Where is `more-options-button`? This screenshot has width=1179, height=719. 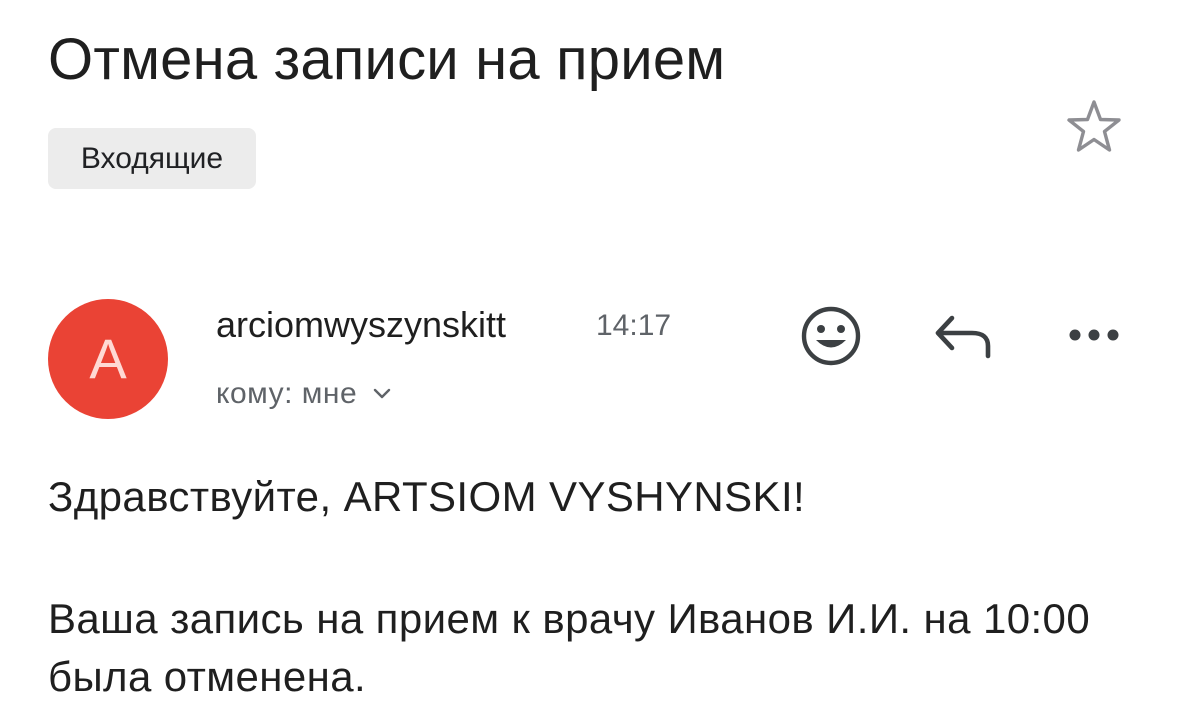
more-options-button is located at coordinates (1094, 335).